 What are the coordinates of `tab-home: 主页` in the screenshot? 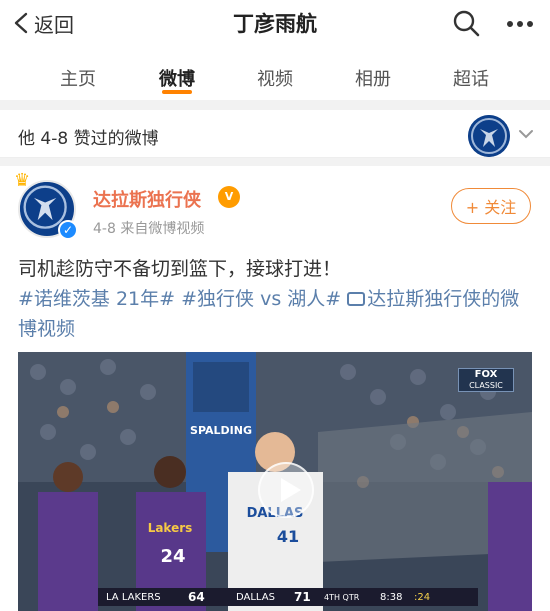 It's located at (78, 78).